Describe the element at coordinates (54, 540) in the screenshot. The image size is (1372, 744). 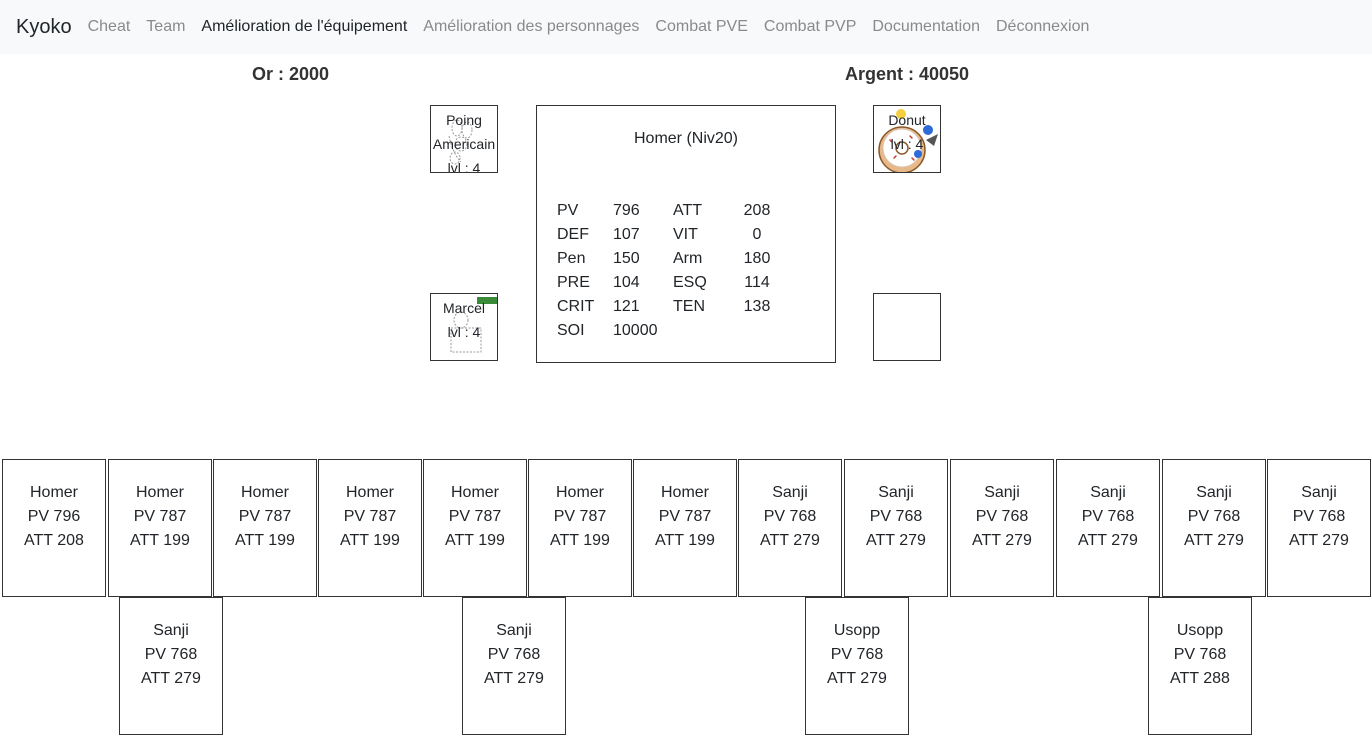
I see `card-att: ATT 208` at that location.